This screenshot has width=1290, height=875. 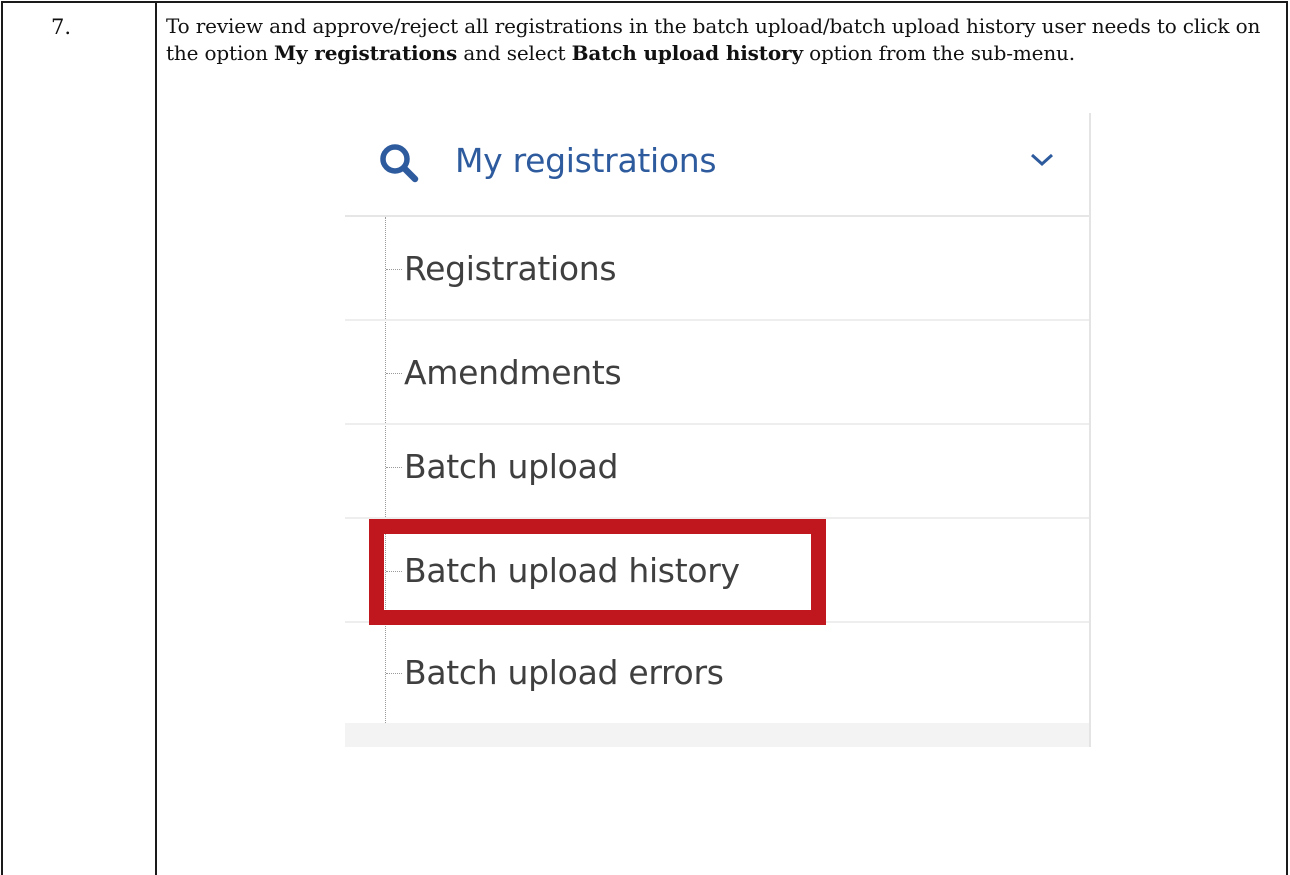 I want to click on instruction-bold-batch-upload-history: Batch upload history, so click(x=687, y=53).